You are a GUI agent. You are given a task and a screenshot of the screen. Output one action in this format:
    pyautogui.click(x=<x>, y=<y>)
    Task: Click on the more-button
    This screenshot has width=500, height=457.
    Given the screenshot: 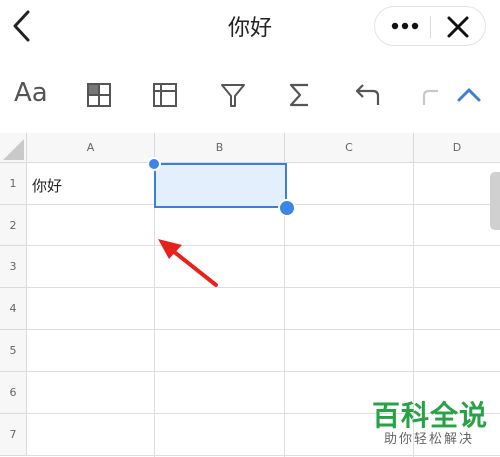 What is the action you would take?
    pyautogui.click(x=405, y=26)
    